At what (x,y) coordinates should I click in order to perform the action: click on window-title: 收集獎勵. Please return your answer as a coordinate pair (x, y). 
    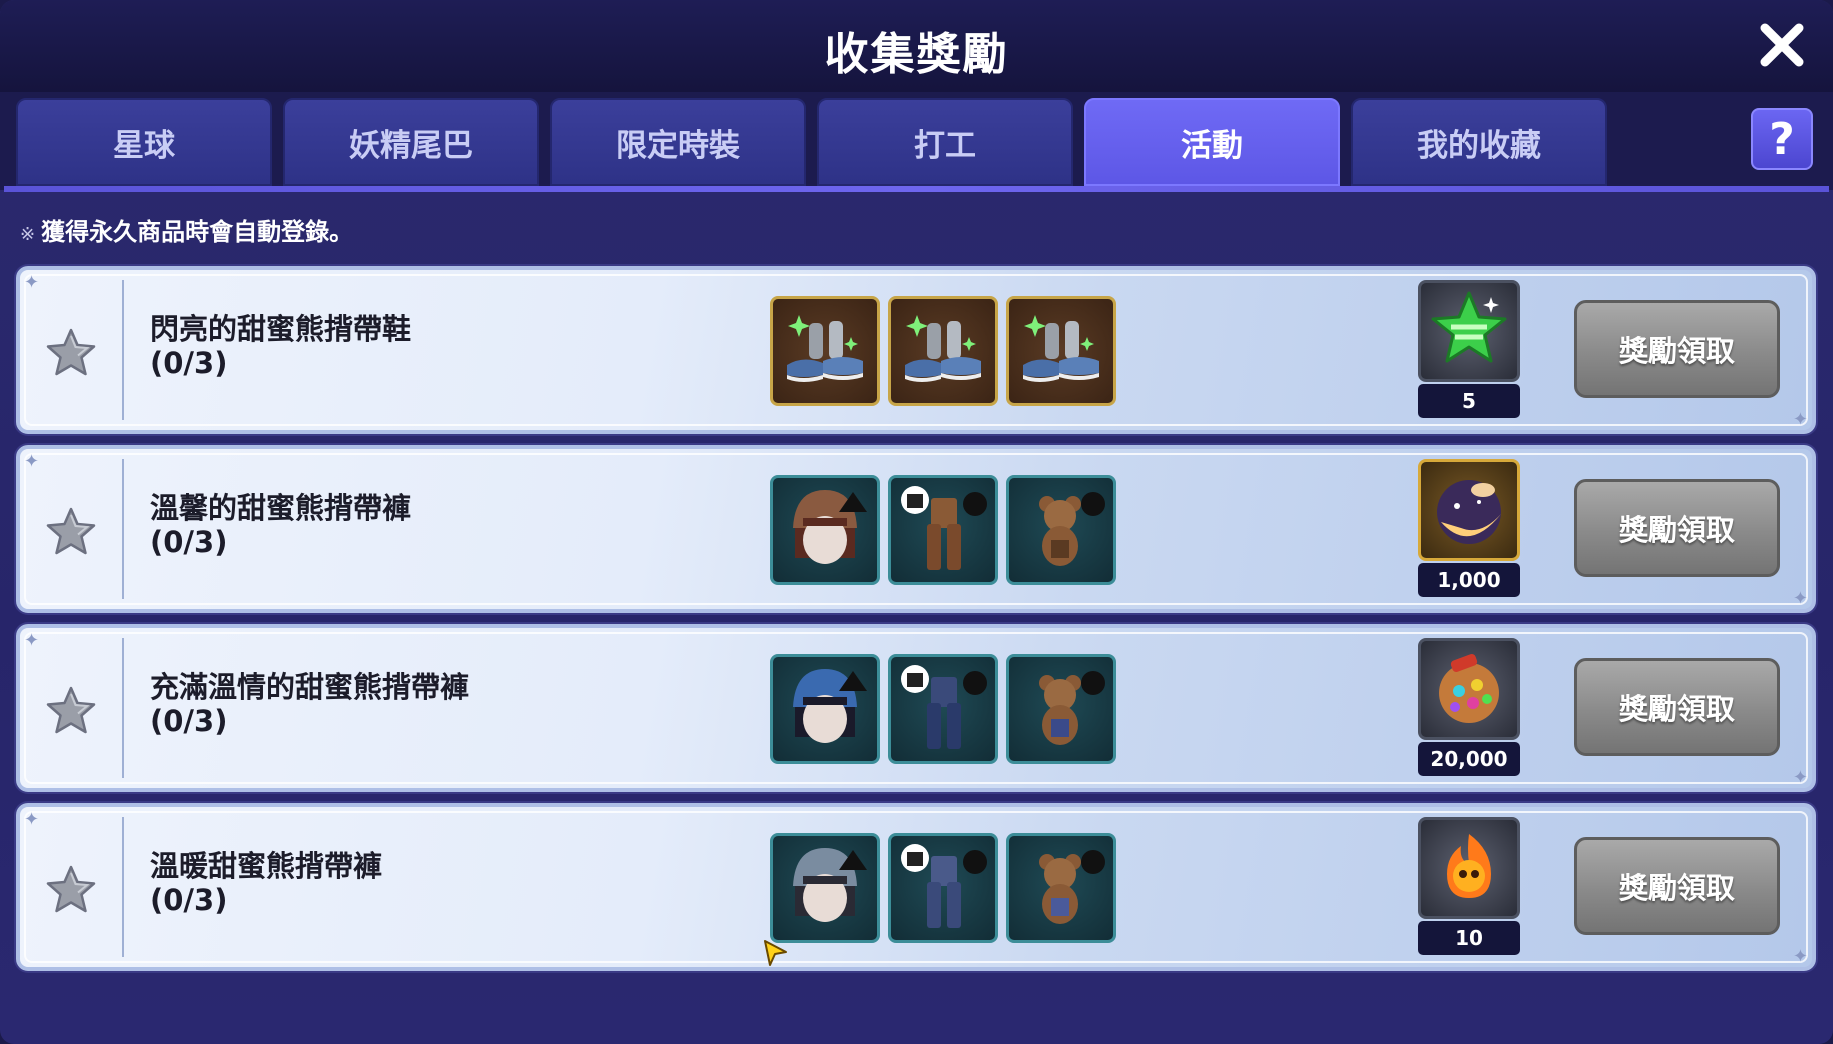
    Looking at the image, I should click on (916, 54).